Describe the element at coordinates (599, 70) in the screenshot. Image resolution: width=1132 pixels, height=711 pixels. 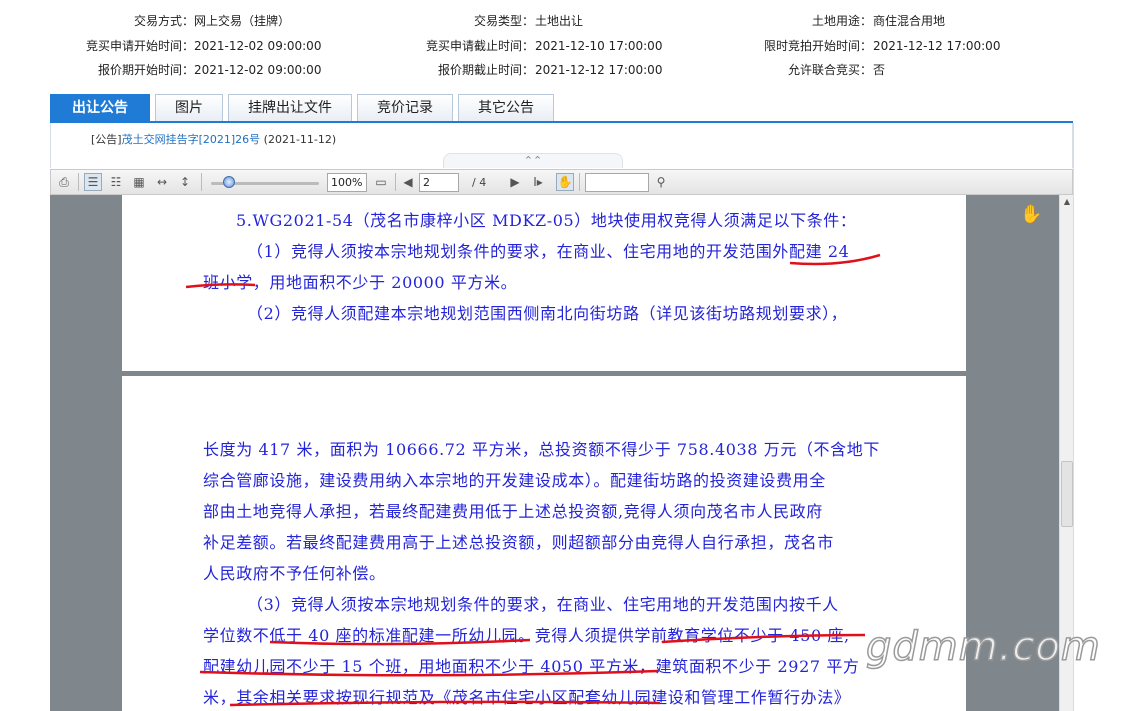
I see `value-quote-end: 2021-12-12 17:00:00` at that location.